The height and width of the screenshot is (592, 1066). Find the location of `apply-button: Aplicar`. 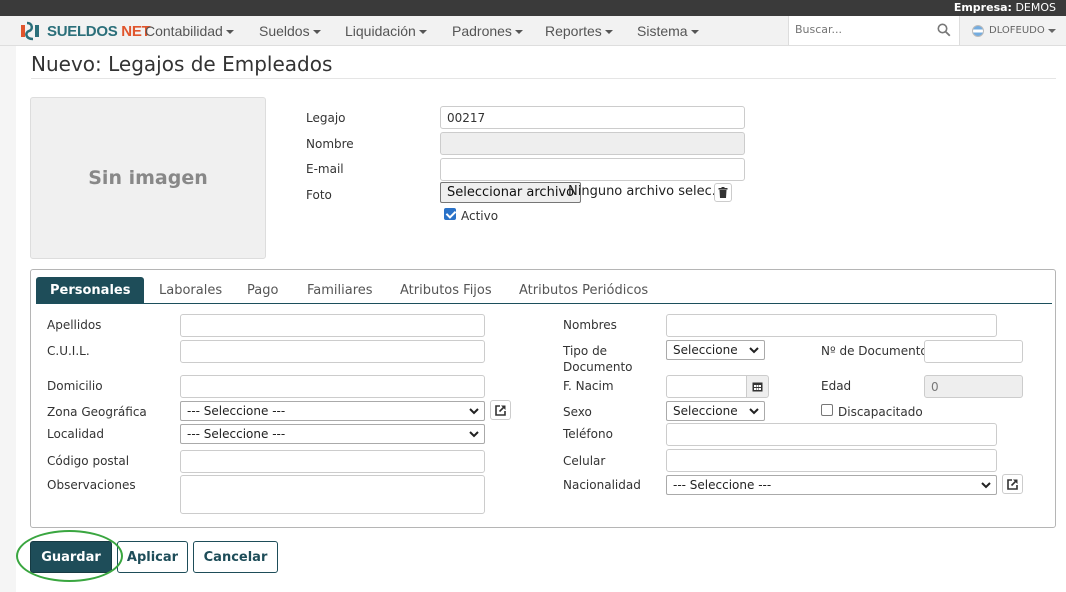

apply-button: Aplicar is located at coordinates (152, 557).